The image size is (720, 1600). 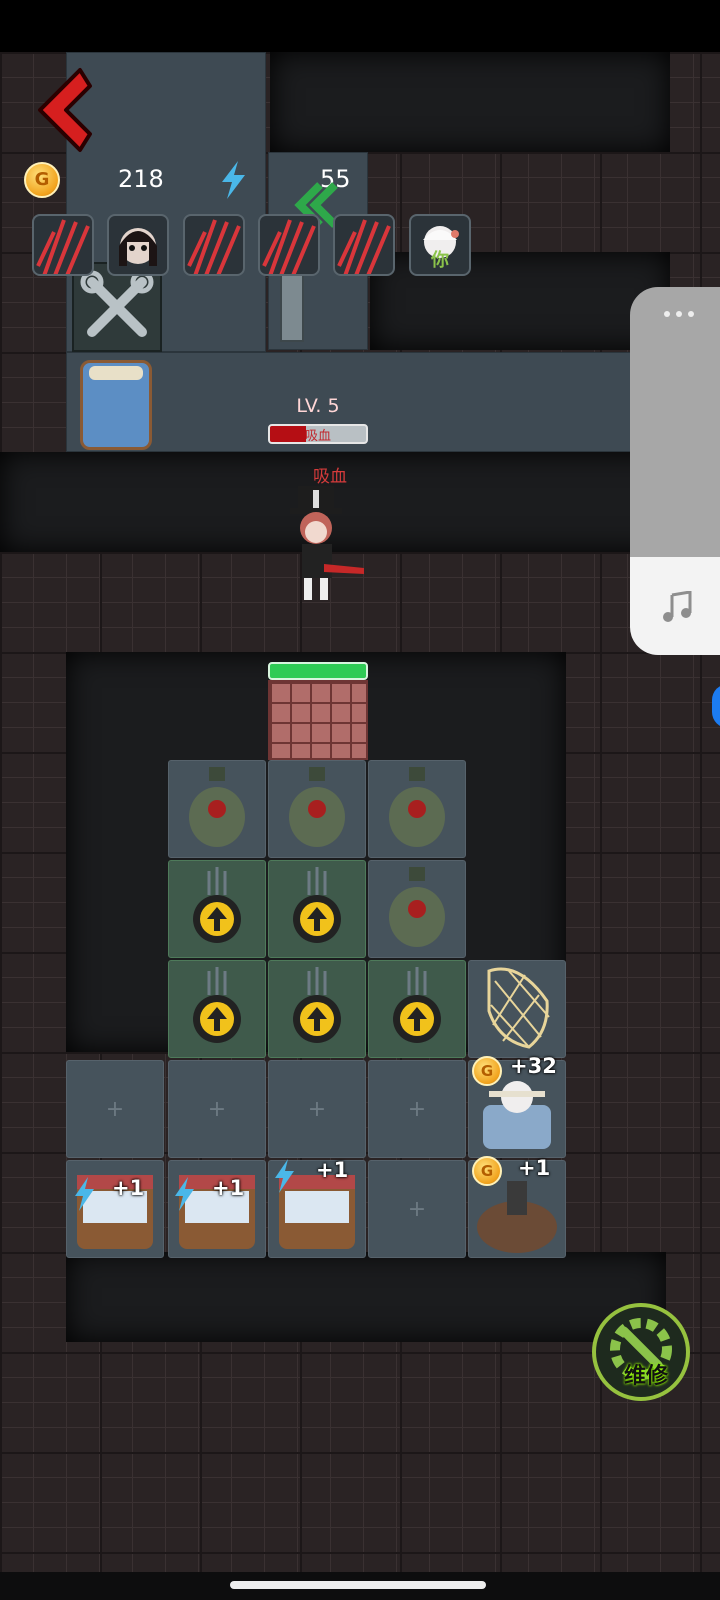 What do you see at coordinates (116, 405) in the screenshot?
I see `bed-icon` at bounding box center [116, 405].